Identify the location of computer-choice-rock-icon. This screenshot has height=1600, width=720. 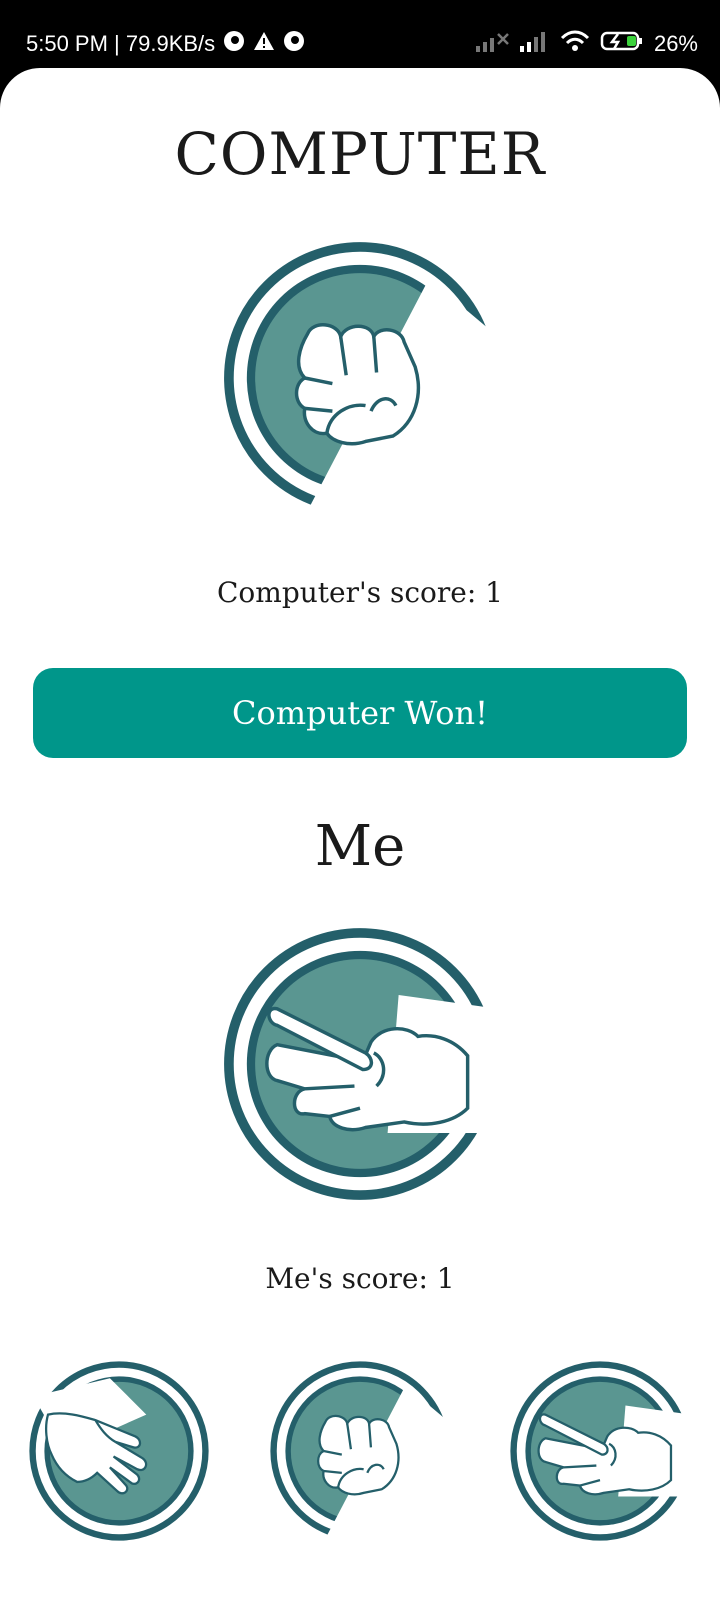
(360, 378).